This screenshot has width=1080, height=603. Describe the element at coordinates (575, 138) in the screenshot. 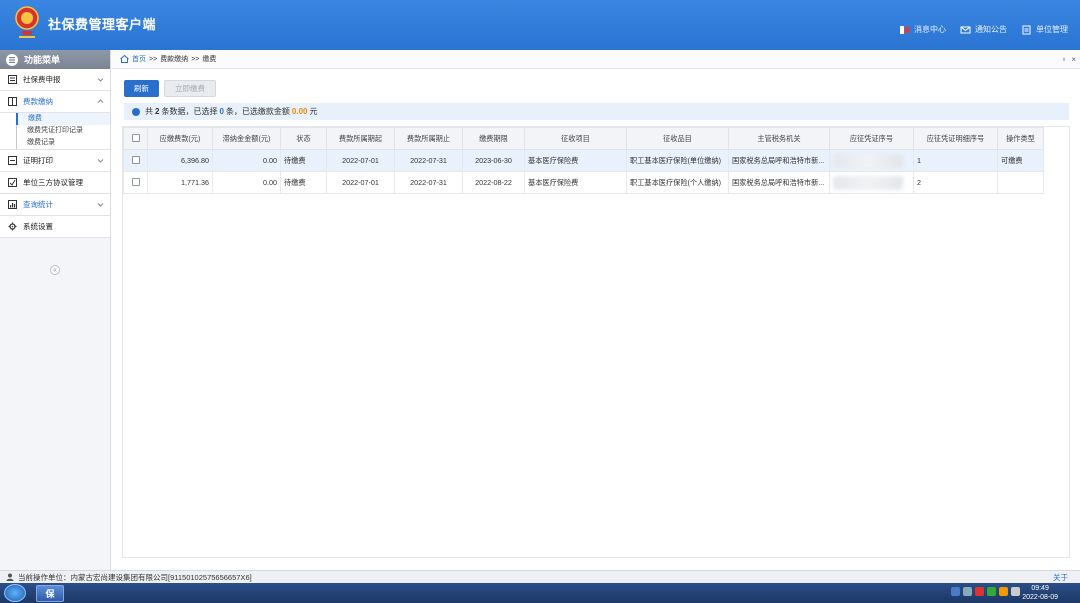

I see `column-header: 征收项目` at that location.